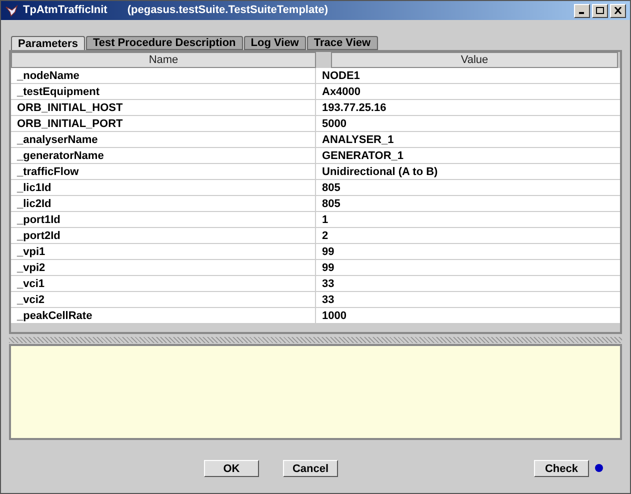 The height and width of the screenshot is (494, 631). Describe the element at coordinates (324, 220) in the screenshot. I see `table-cell-text: 1` at that location.